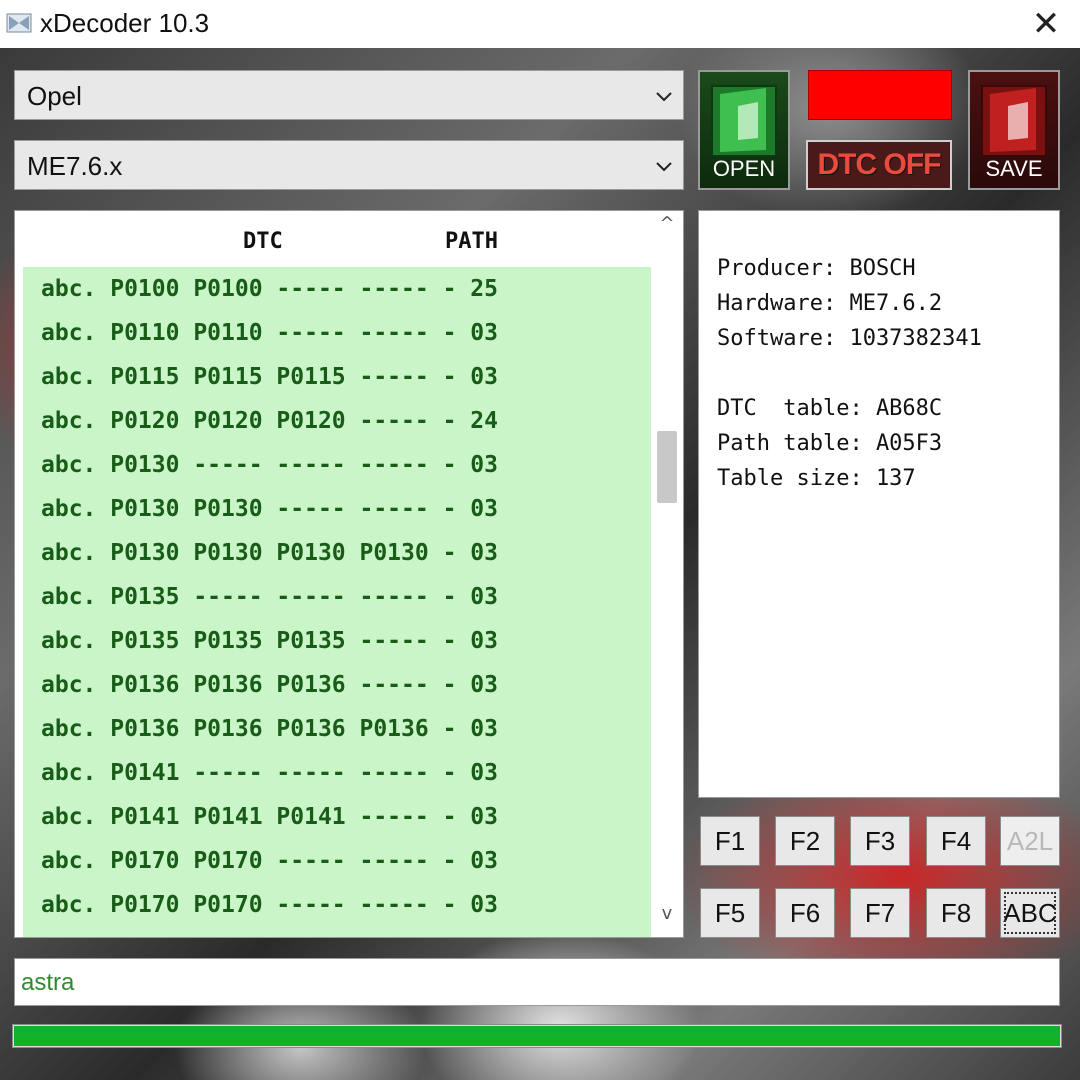 This screenshot has width=1080, height=1080. What do you see at coordinates (830, 443) in the screenshot?
I see `path-table-text: Path table: A05F3` at bounding box center [830, 443].